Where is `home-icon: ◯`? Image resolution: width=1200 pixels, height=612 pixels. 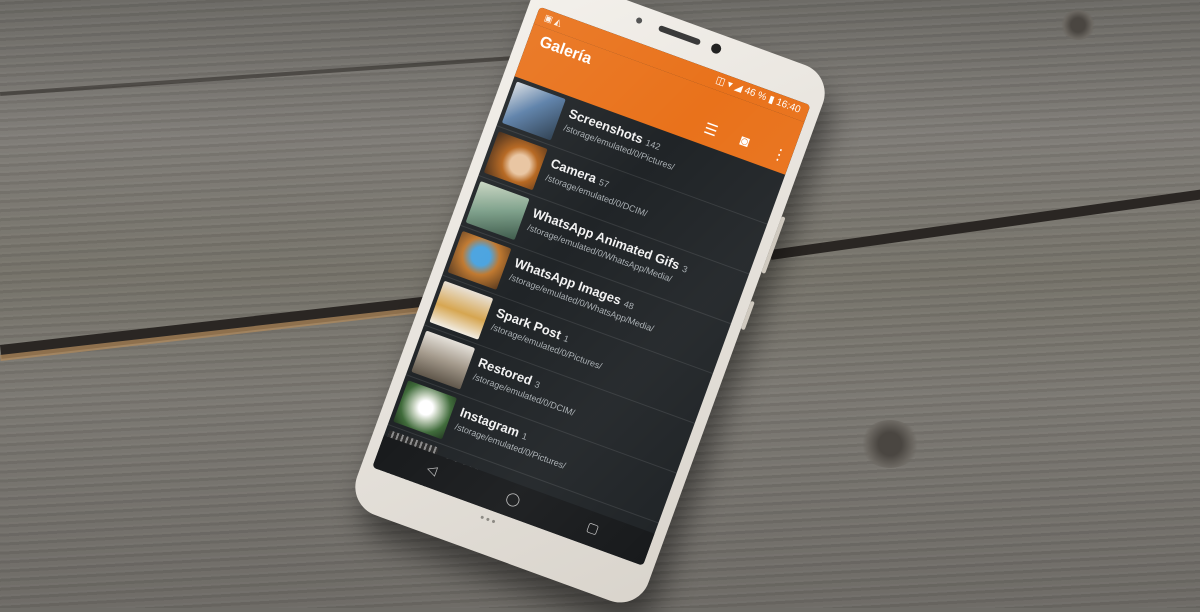 home-icon: ◯ is located at coordinates (513, 499).